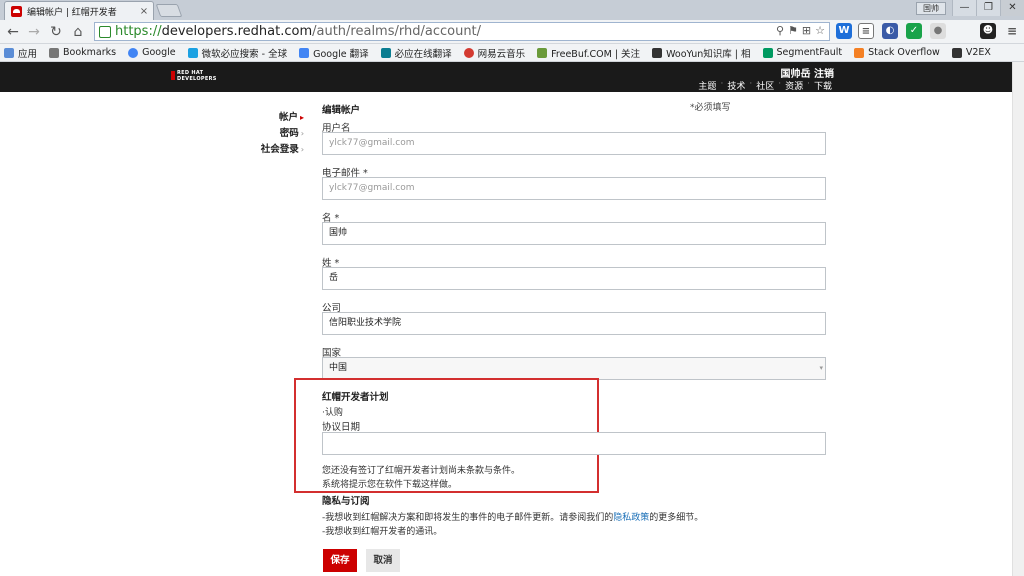 This screenshot has width=1024, height=576. I want to click on translate-icon, so click(304, 52).